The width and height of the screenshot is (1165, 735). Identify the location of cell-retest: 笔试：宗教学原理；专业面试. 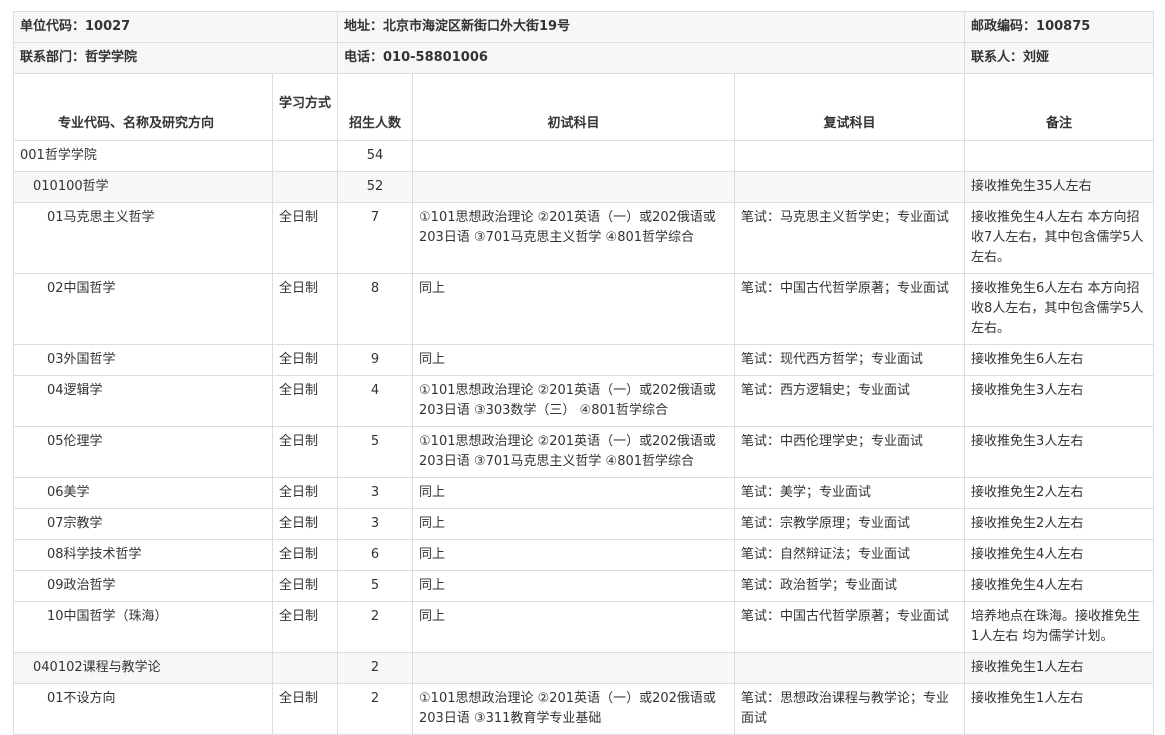
(850, 524).